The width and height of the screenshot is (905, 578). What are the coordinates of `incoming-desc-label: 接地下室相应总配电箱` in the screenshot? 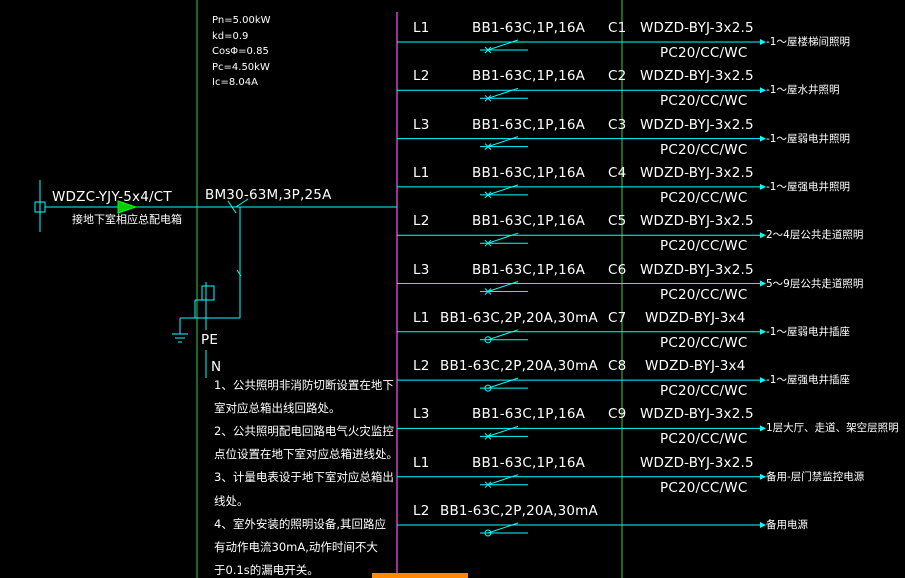 It's located at (127, 219).